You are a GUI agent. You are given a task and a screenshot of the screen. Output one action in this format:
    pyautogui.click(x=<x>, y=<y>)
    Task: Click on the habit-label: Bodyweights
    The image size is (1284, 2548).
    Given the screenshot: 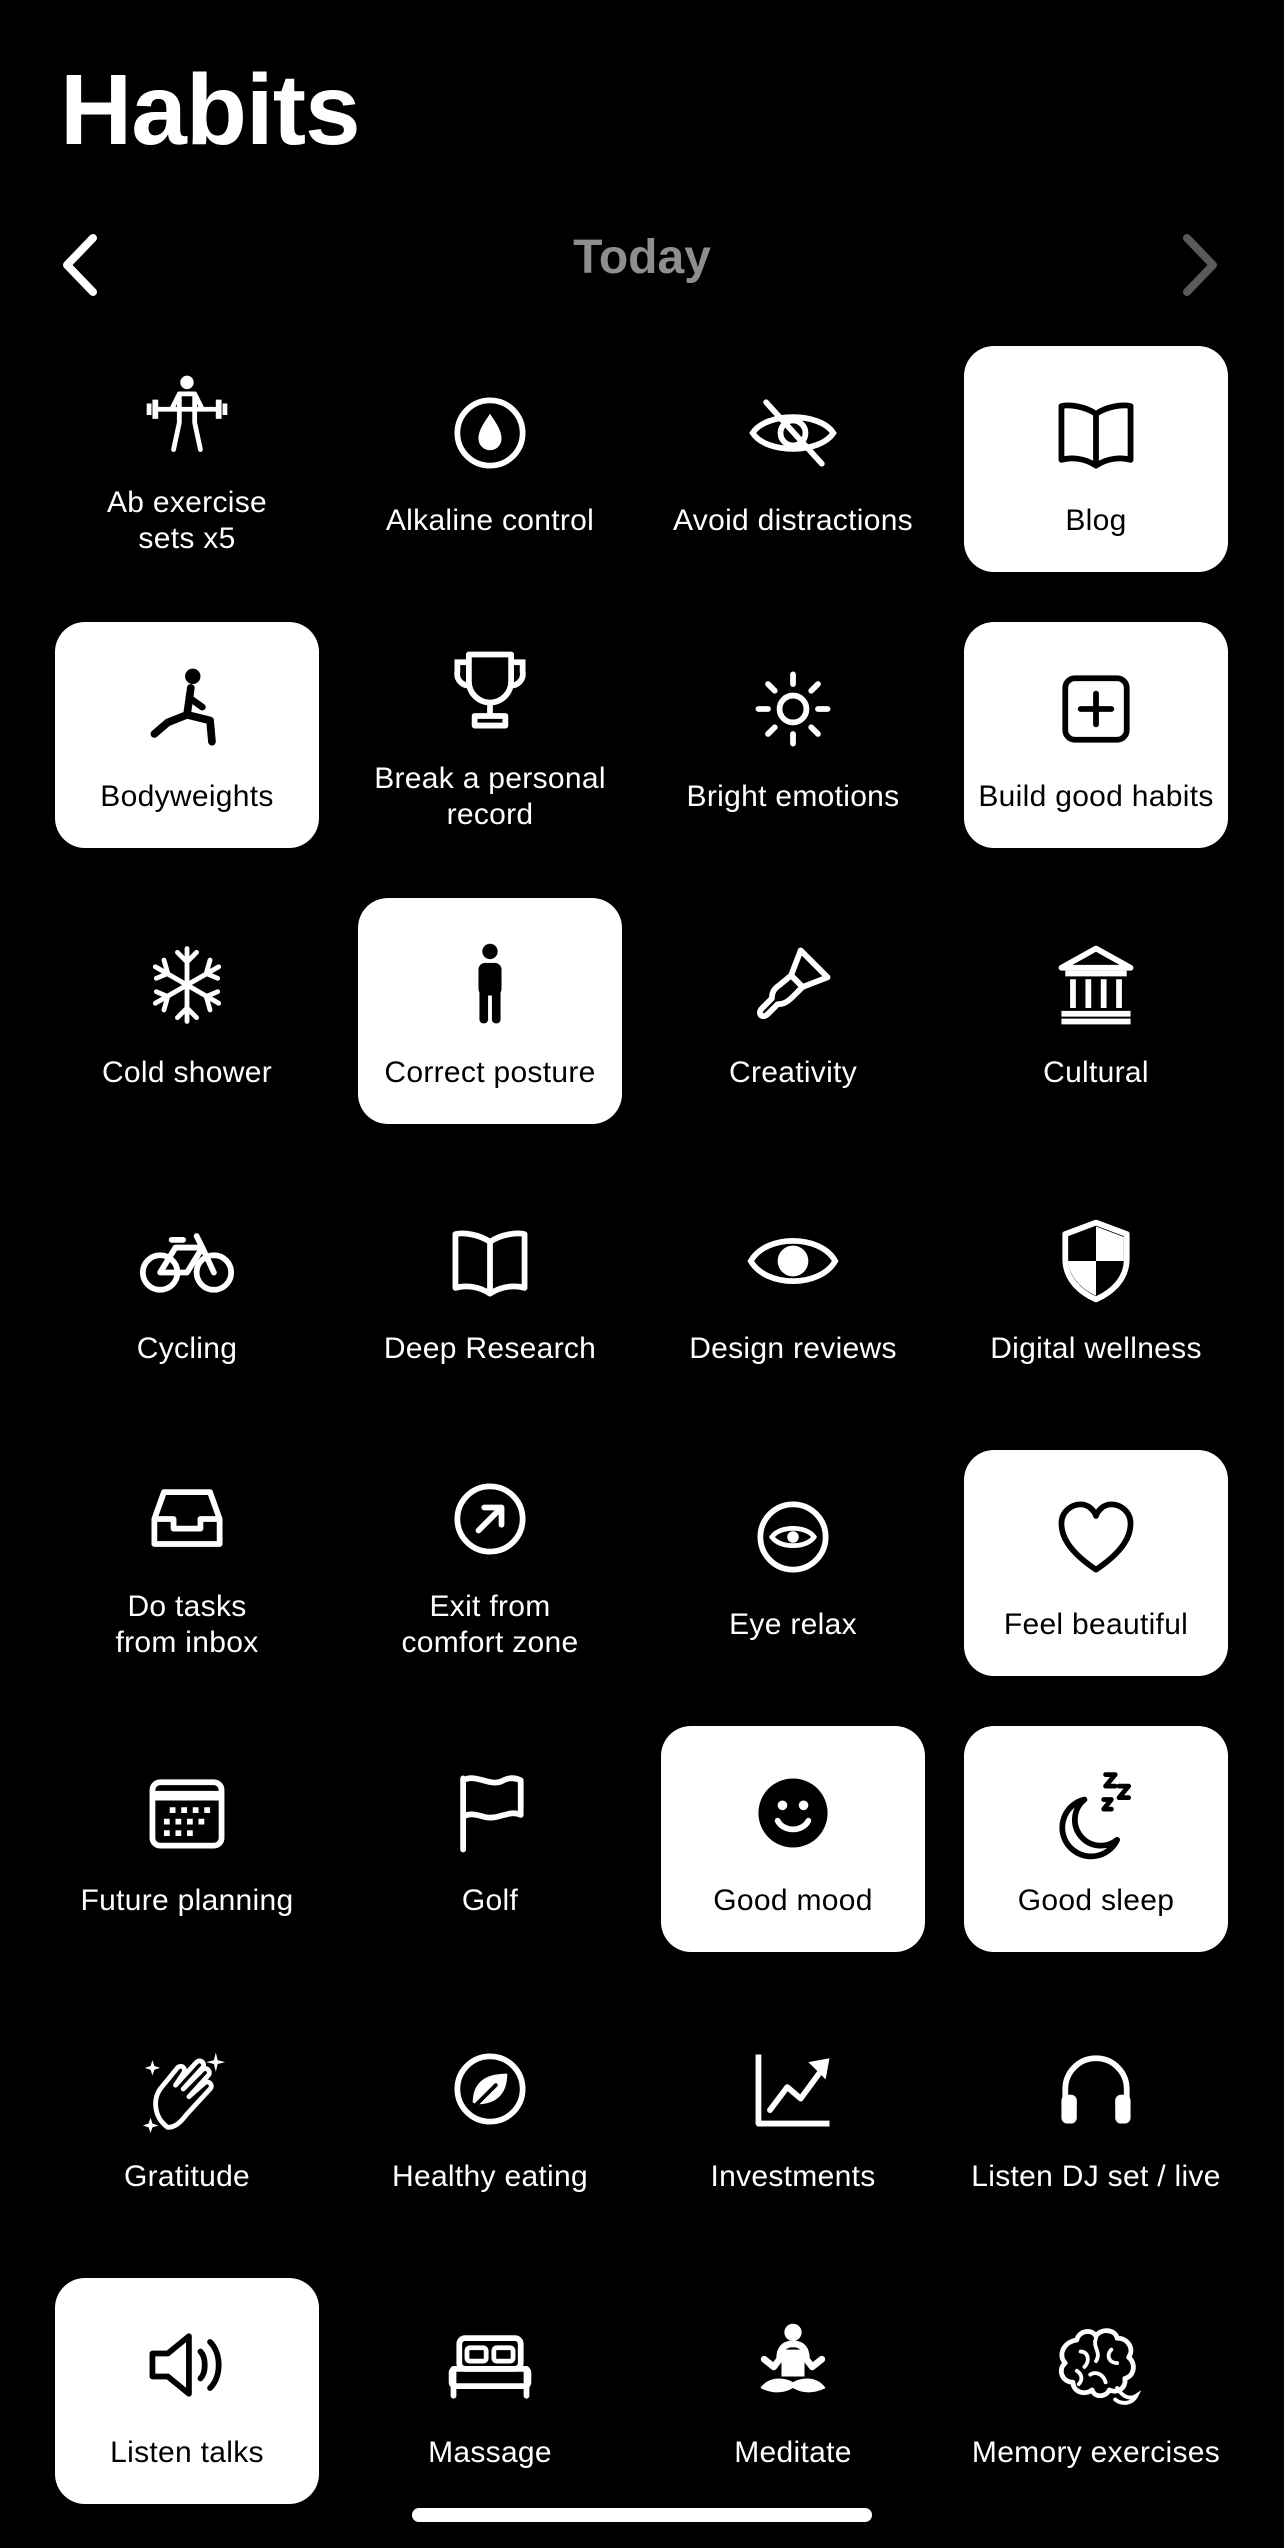 What is the action you would take?
    pyautogui.click(x=187, y=796)
    